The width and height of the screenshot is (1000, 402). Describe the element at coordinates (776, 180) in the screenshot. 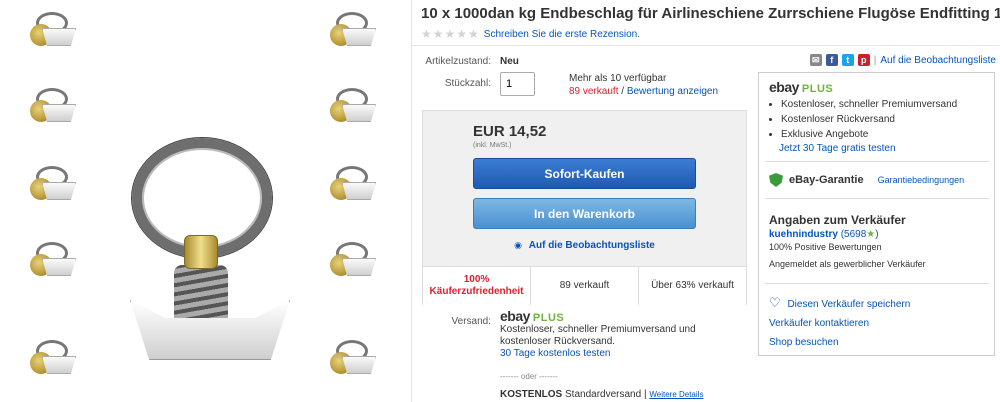

I see `shield-icon` at that location.